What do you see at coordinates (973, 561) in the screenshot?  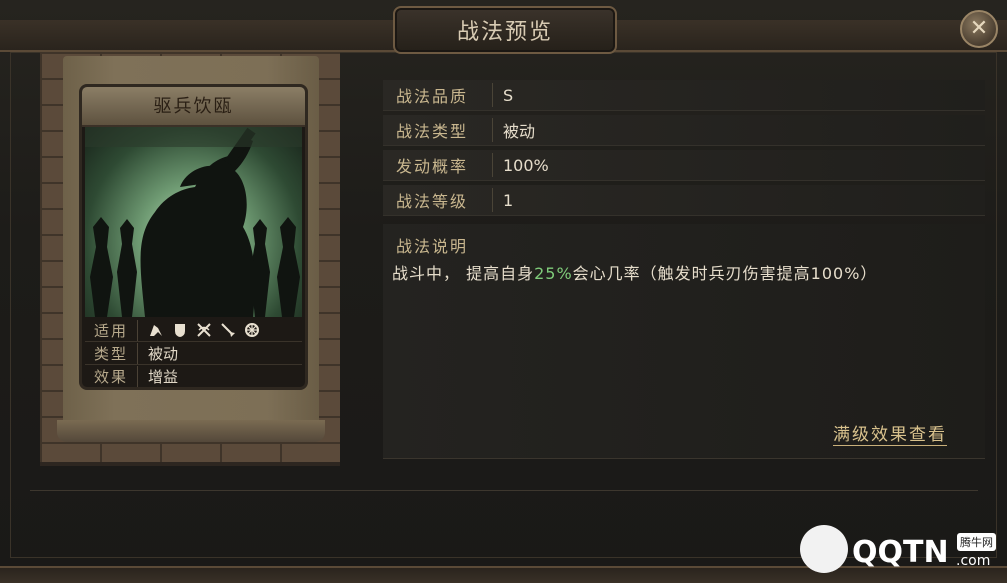 I see `watermark-suffix: .com` at bounding box center [973, 561].